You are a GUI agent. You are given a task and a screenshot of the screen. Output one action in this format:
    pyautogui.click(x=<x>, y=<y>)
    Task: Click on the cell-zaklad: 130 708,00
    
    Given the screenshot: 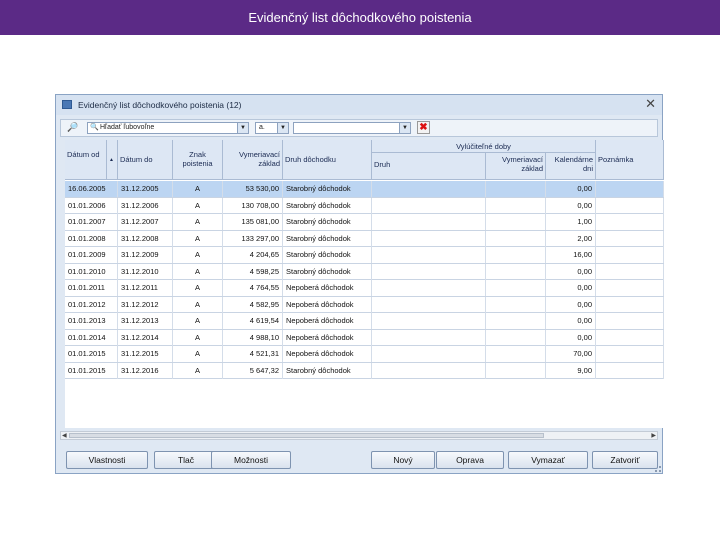 What is the action you would take?
    pyautogui.click(x=253, y=205)
    